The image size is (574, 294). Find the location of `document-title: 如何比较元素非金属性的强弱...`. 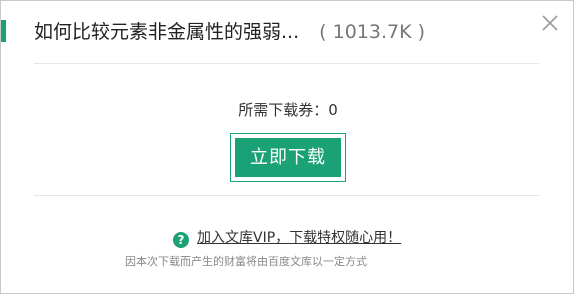

document-title: 如何比较元素非金属性的强弱... is located at coordinates (167, 32).